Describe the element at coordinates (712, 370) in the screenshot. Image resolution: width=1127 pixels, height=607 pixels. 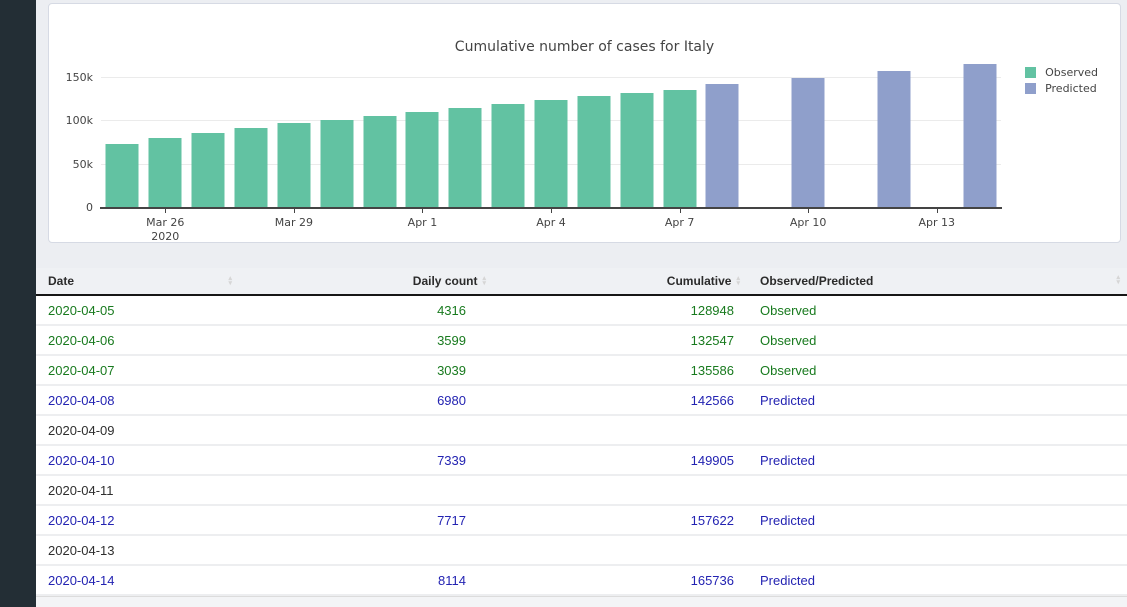
I see `cell-cumulative: 135586` at that location.